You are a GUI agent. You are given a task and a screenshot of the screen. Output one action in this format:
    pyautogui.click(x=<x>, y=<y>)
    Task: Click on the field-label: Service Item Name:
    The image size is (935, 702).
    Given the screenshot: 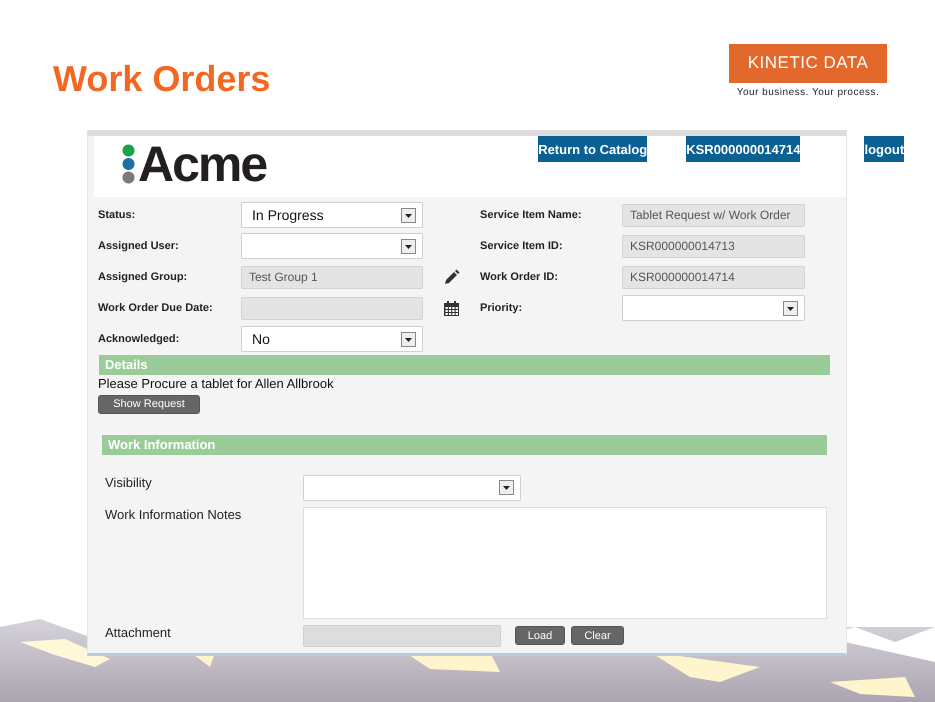 What is the action you would take?
    pyautogui.click(x=531, y=215)
    